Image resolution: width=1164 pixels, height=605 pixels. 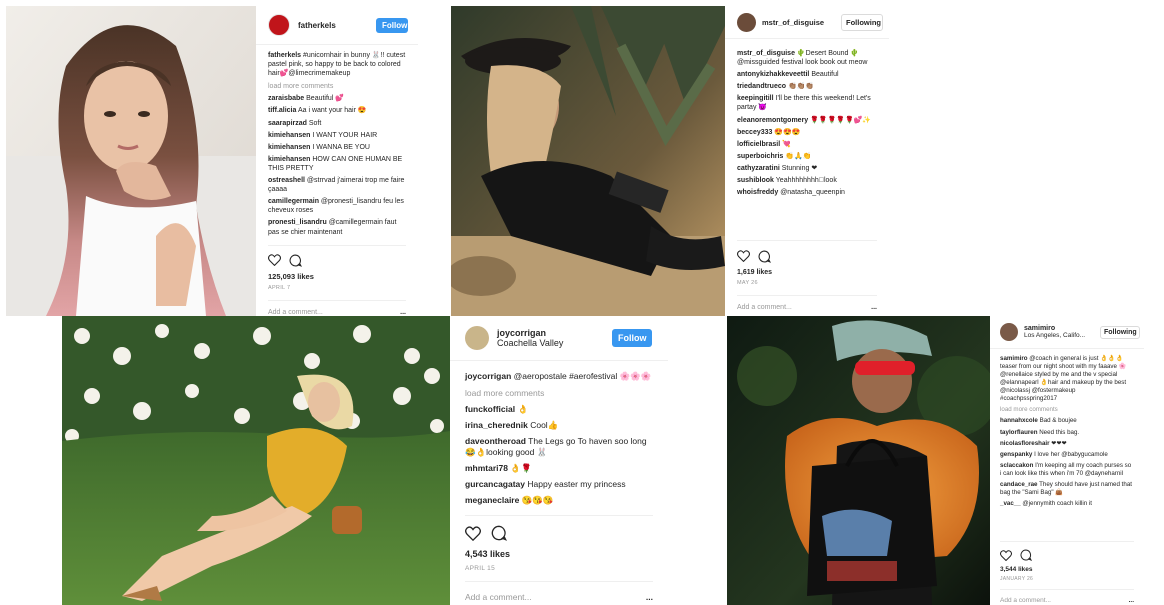 I want to click on comment-username: genspanky, so click(x=1016, y=454).